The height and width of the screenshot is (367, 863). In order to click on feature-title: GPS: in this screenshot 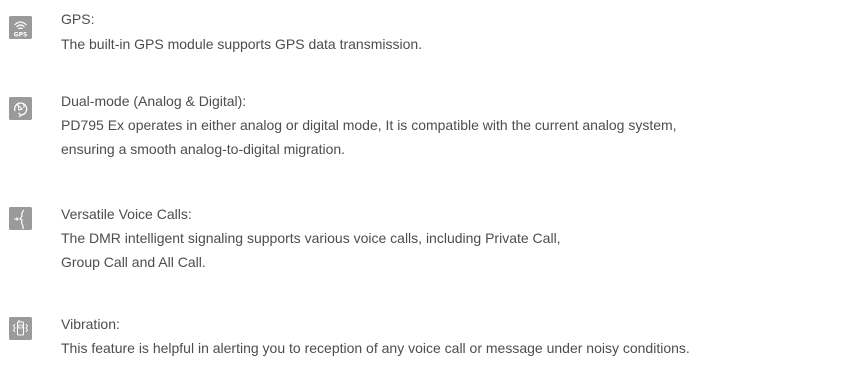, I will do `click(78, 19)`.